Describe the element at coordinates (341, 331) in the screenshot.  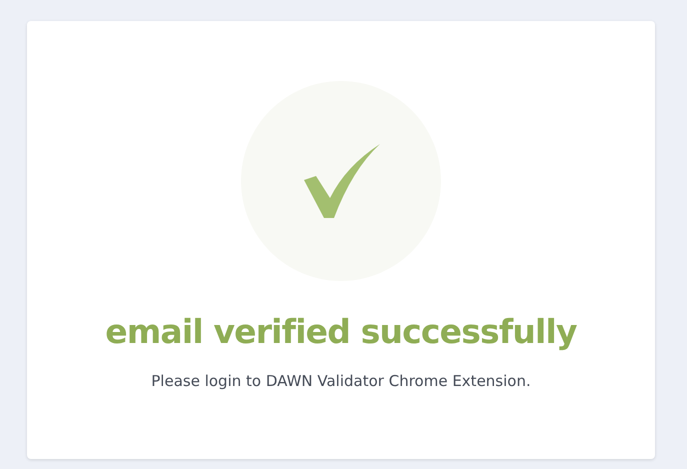
I see `success-title: email verified successfully` at that location.